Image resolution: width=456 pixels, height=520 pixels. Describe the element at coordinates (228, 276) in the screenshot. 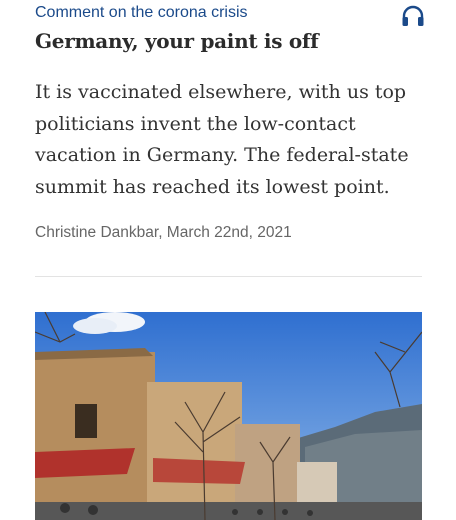

I see `divider` at that location.